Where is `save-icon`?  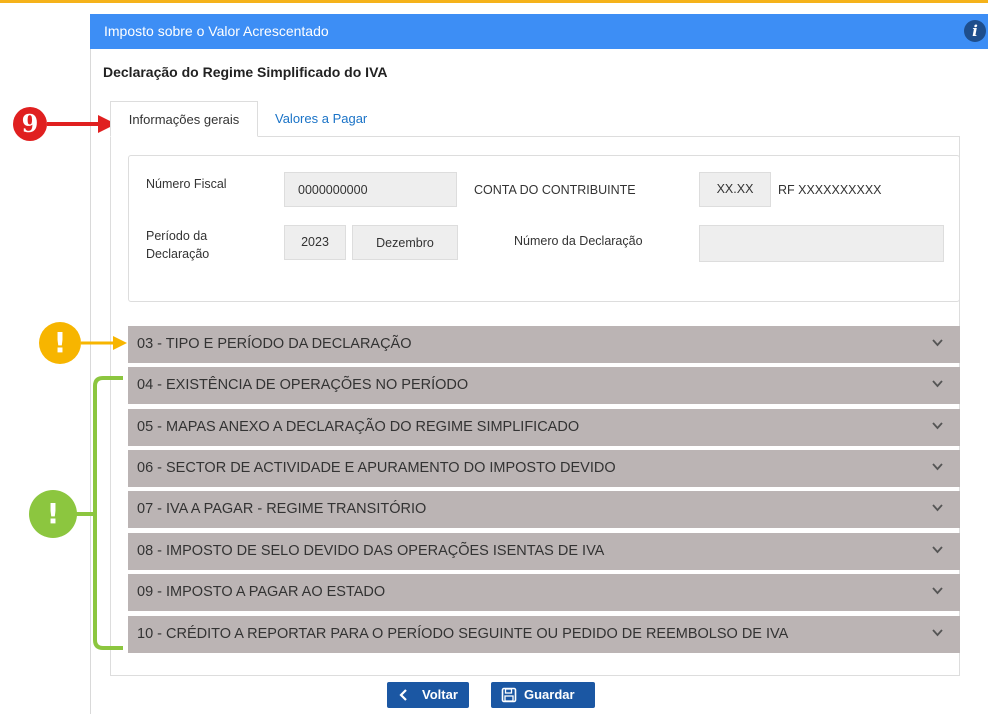
save-icon is located at coordinates (509, 695).